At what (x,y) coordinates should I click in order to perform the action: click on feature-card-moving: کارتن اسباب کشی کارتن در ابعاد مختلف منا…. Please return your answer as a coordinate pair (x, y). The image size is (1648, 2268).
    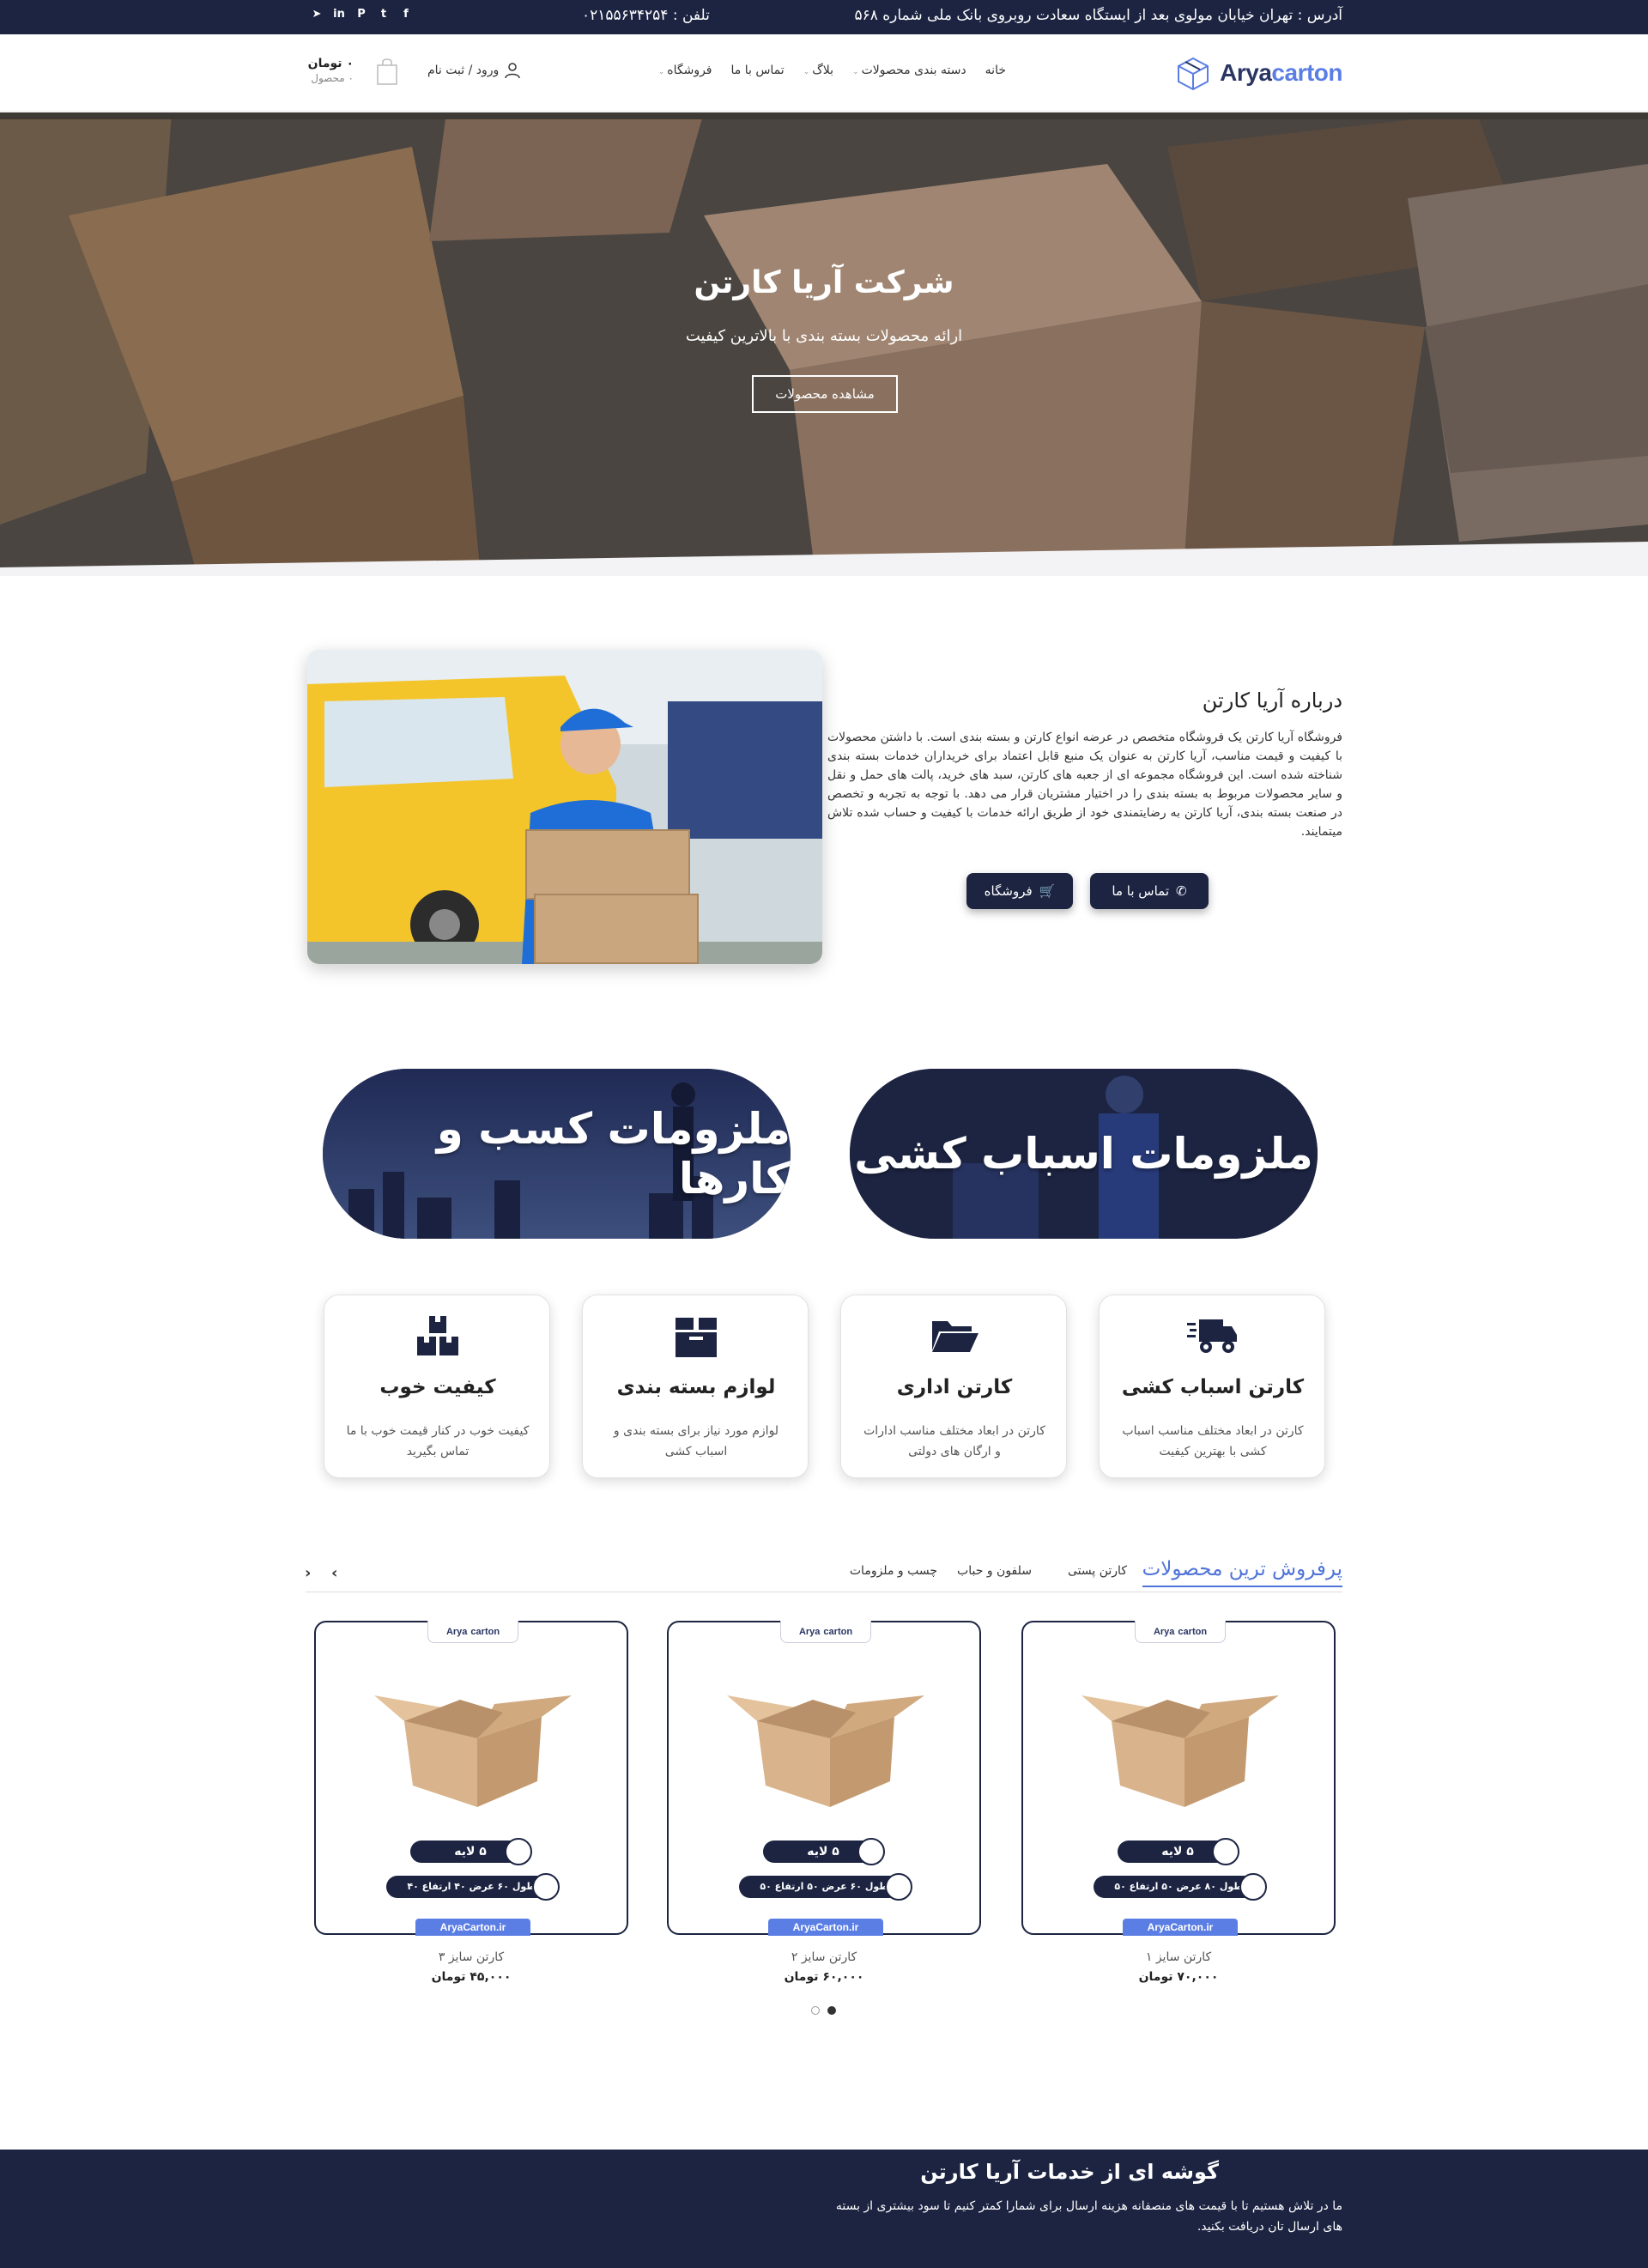
    Looking at the image, I should click on (1212, 1386).